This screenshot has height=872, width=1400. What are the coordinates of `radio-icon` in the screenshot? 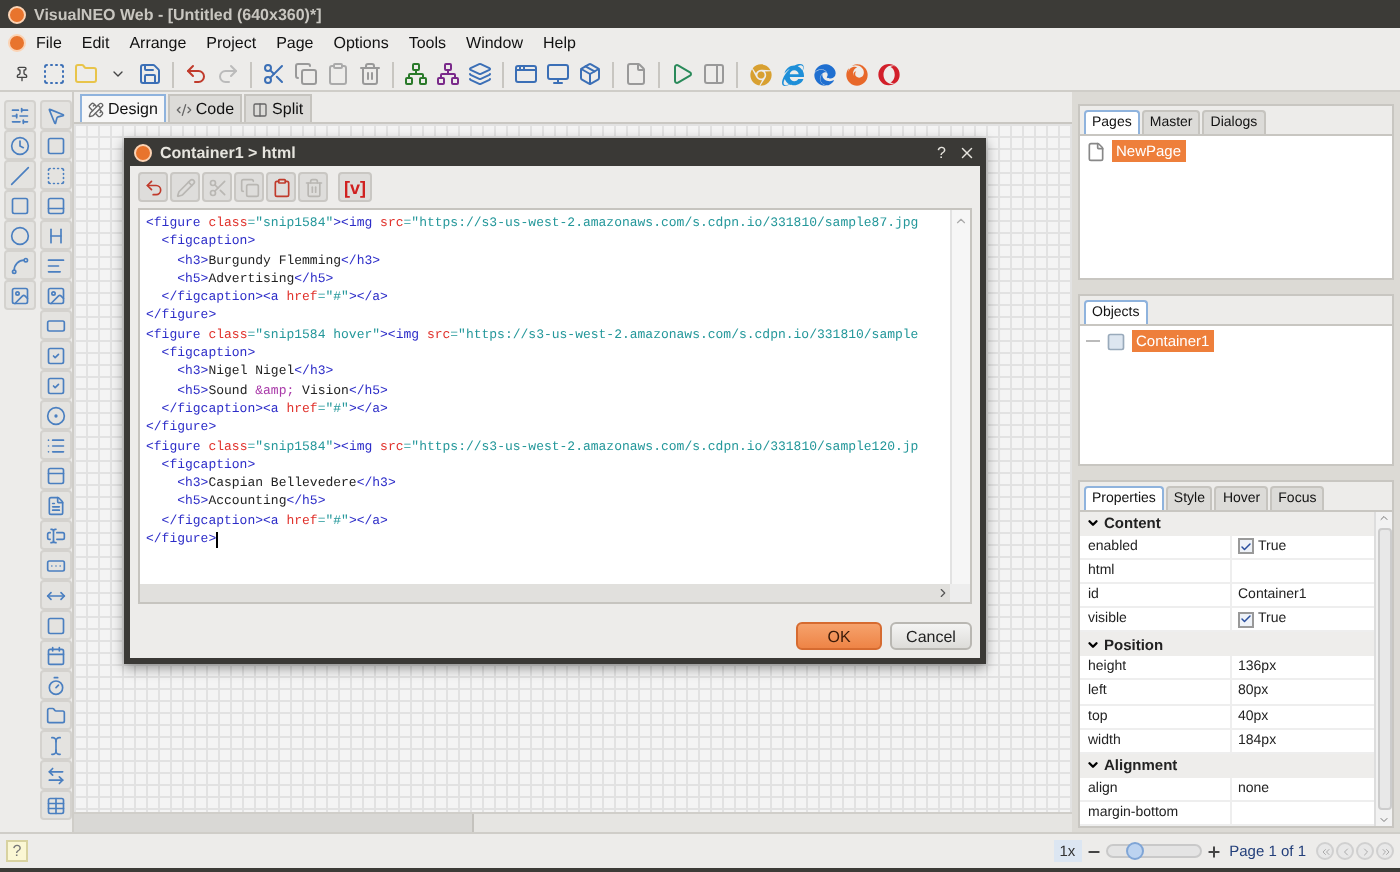 It's located at (56, 415).